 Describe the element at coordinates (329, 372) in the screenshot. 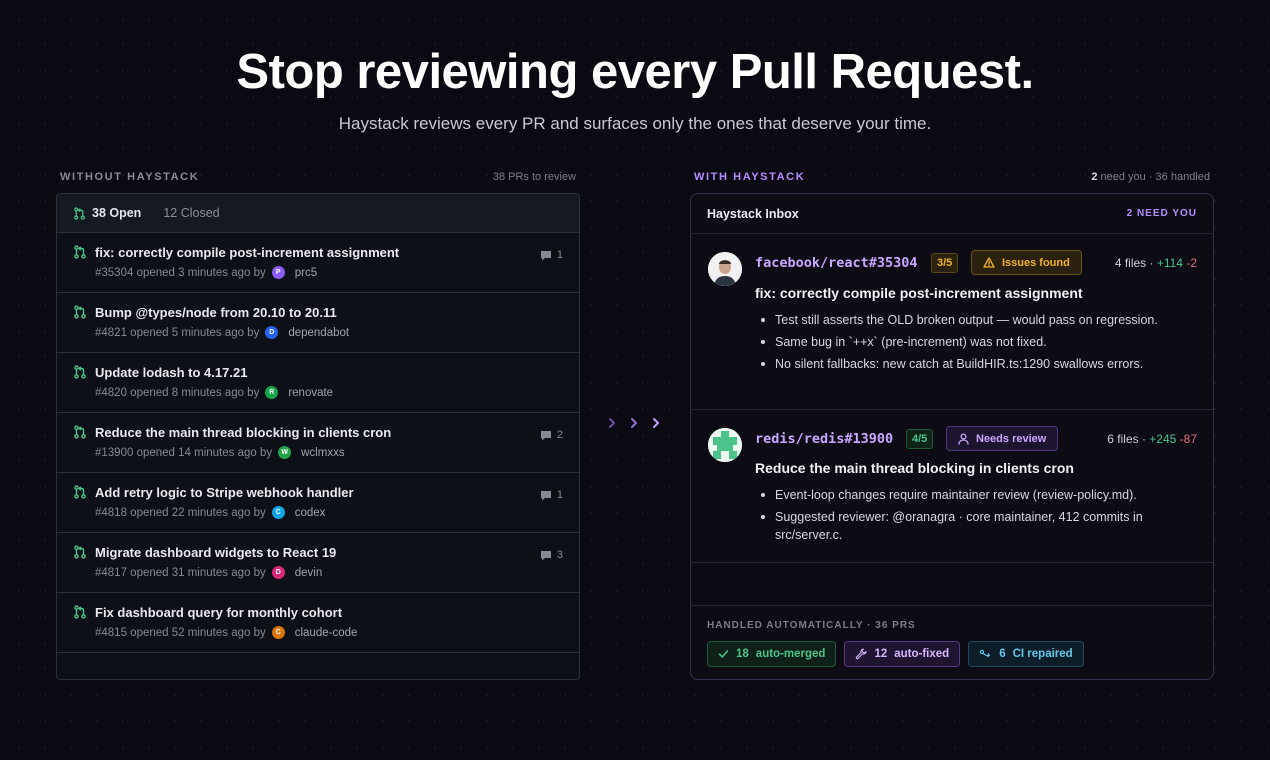

I see `pr-title: Update lodash to 4.17.21` at that location.